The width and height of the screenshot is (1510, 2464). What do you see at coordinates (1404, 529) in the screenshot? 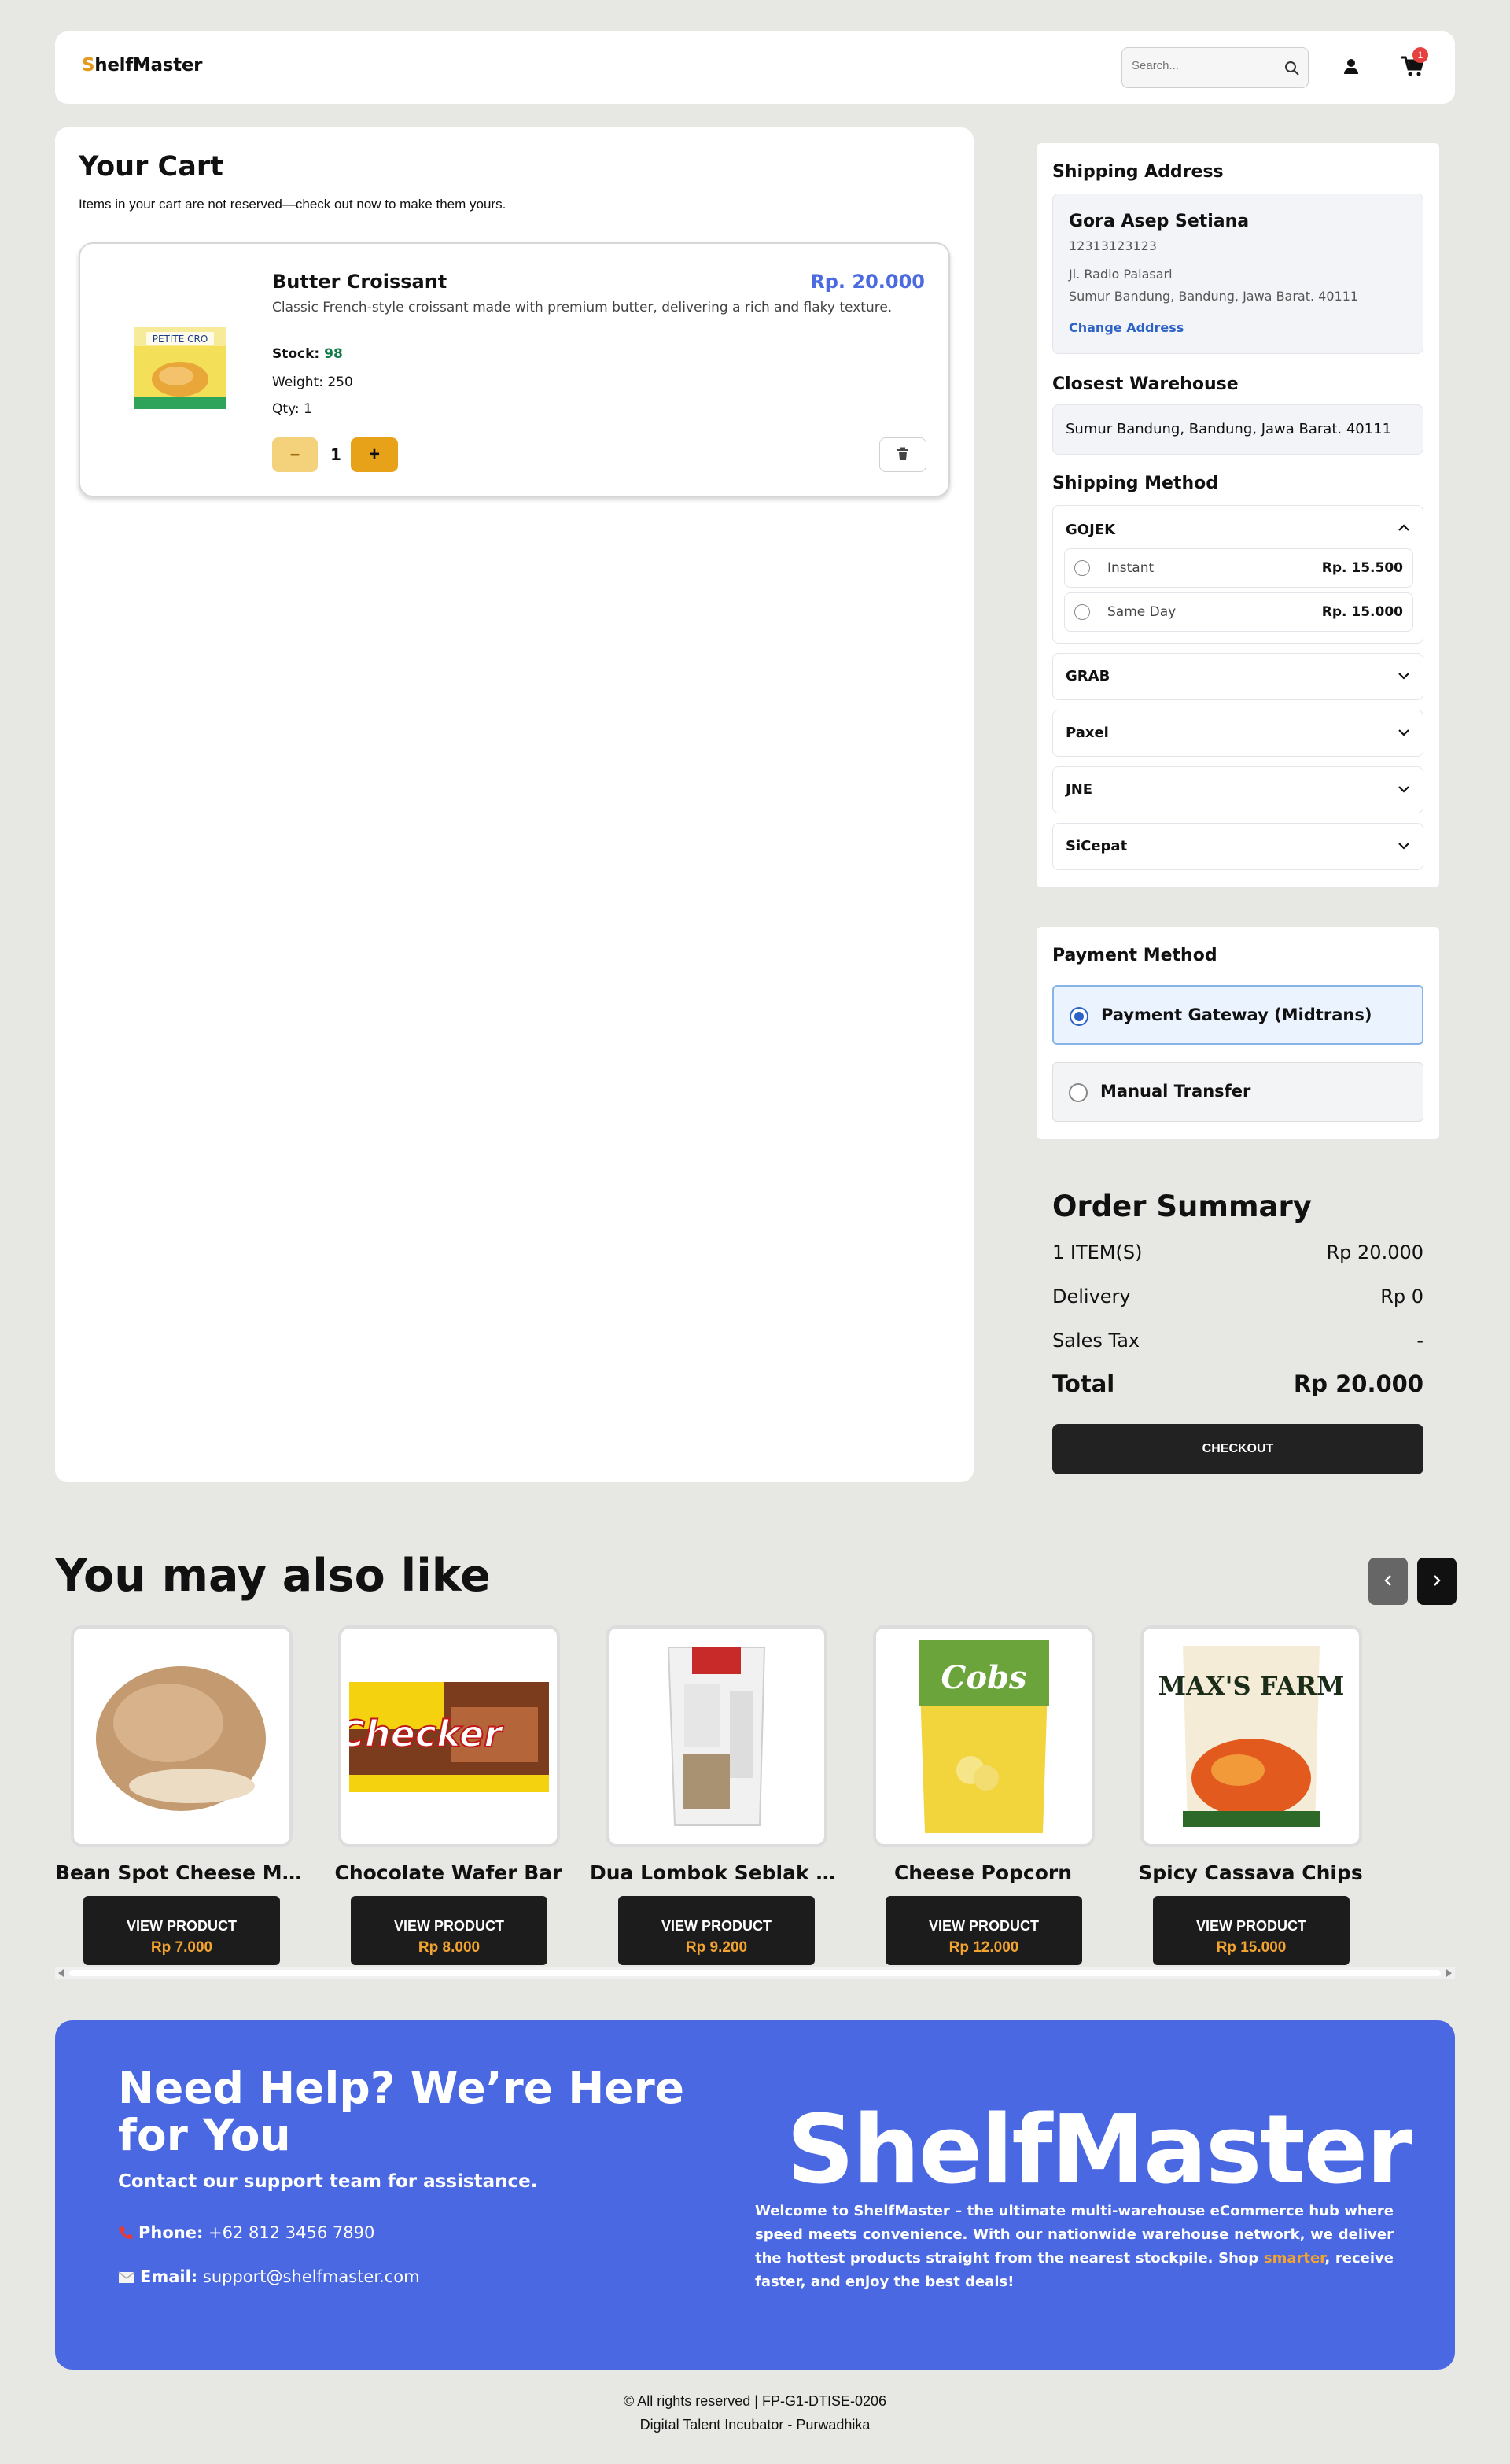
I see `chevron-up-icon` at bounding box center [1404, 529].